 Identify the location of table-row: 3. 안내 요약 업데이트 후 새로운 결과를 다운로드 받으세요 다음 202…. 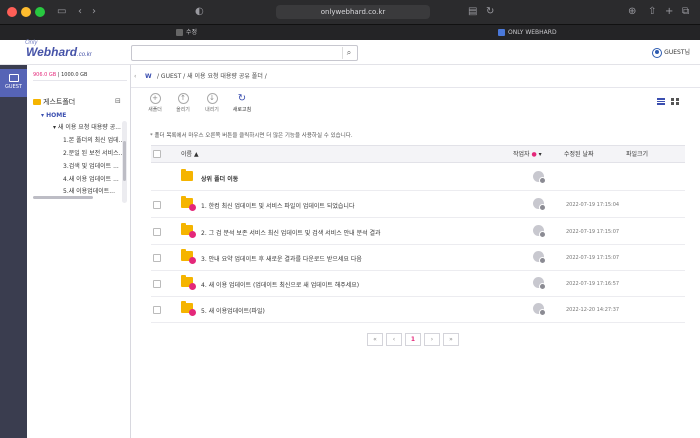
(418, 258).